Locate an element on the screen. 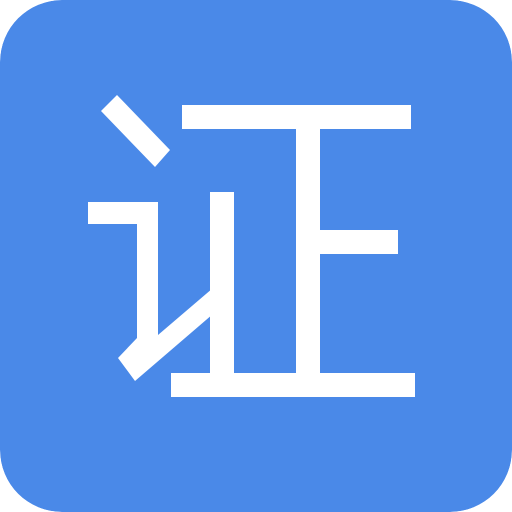  zheng-middle-stroke is located at coordinates (359, 242).